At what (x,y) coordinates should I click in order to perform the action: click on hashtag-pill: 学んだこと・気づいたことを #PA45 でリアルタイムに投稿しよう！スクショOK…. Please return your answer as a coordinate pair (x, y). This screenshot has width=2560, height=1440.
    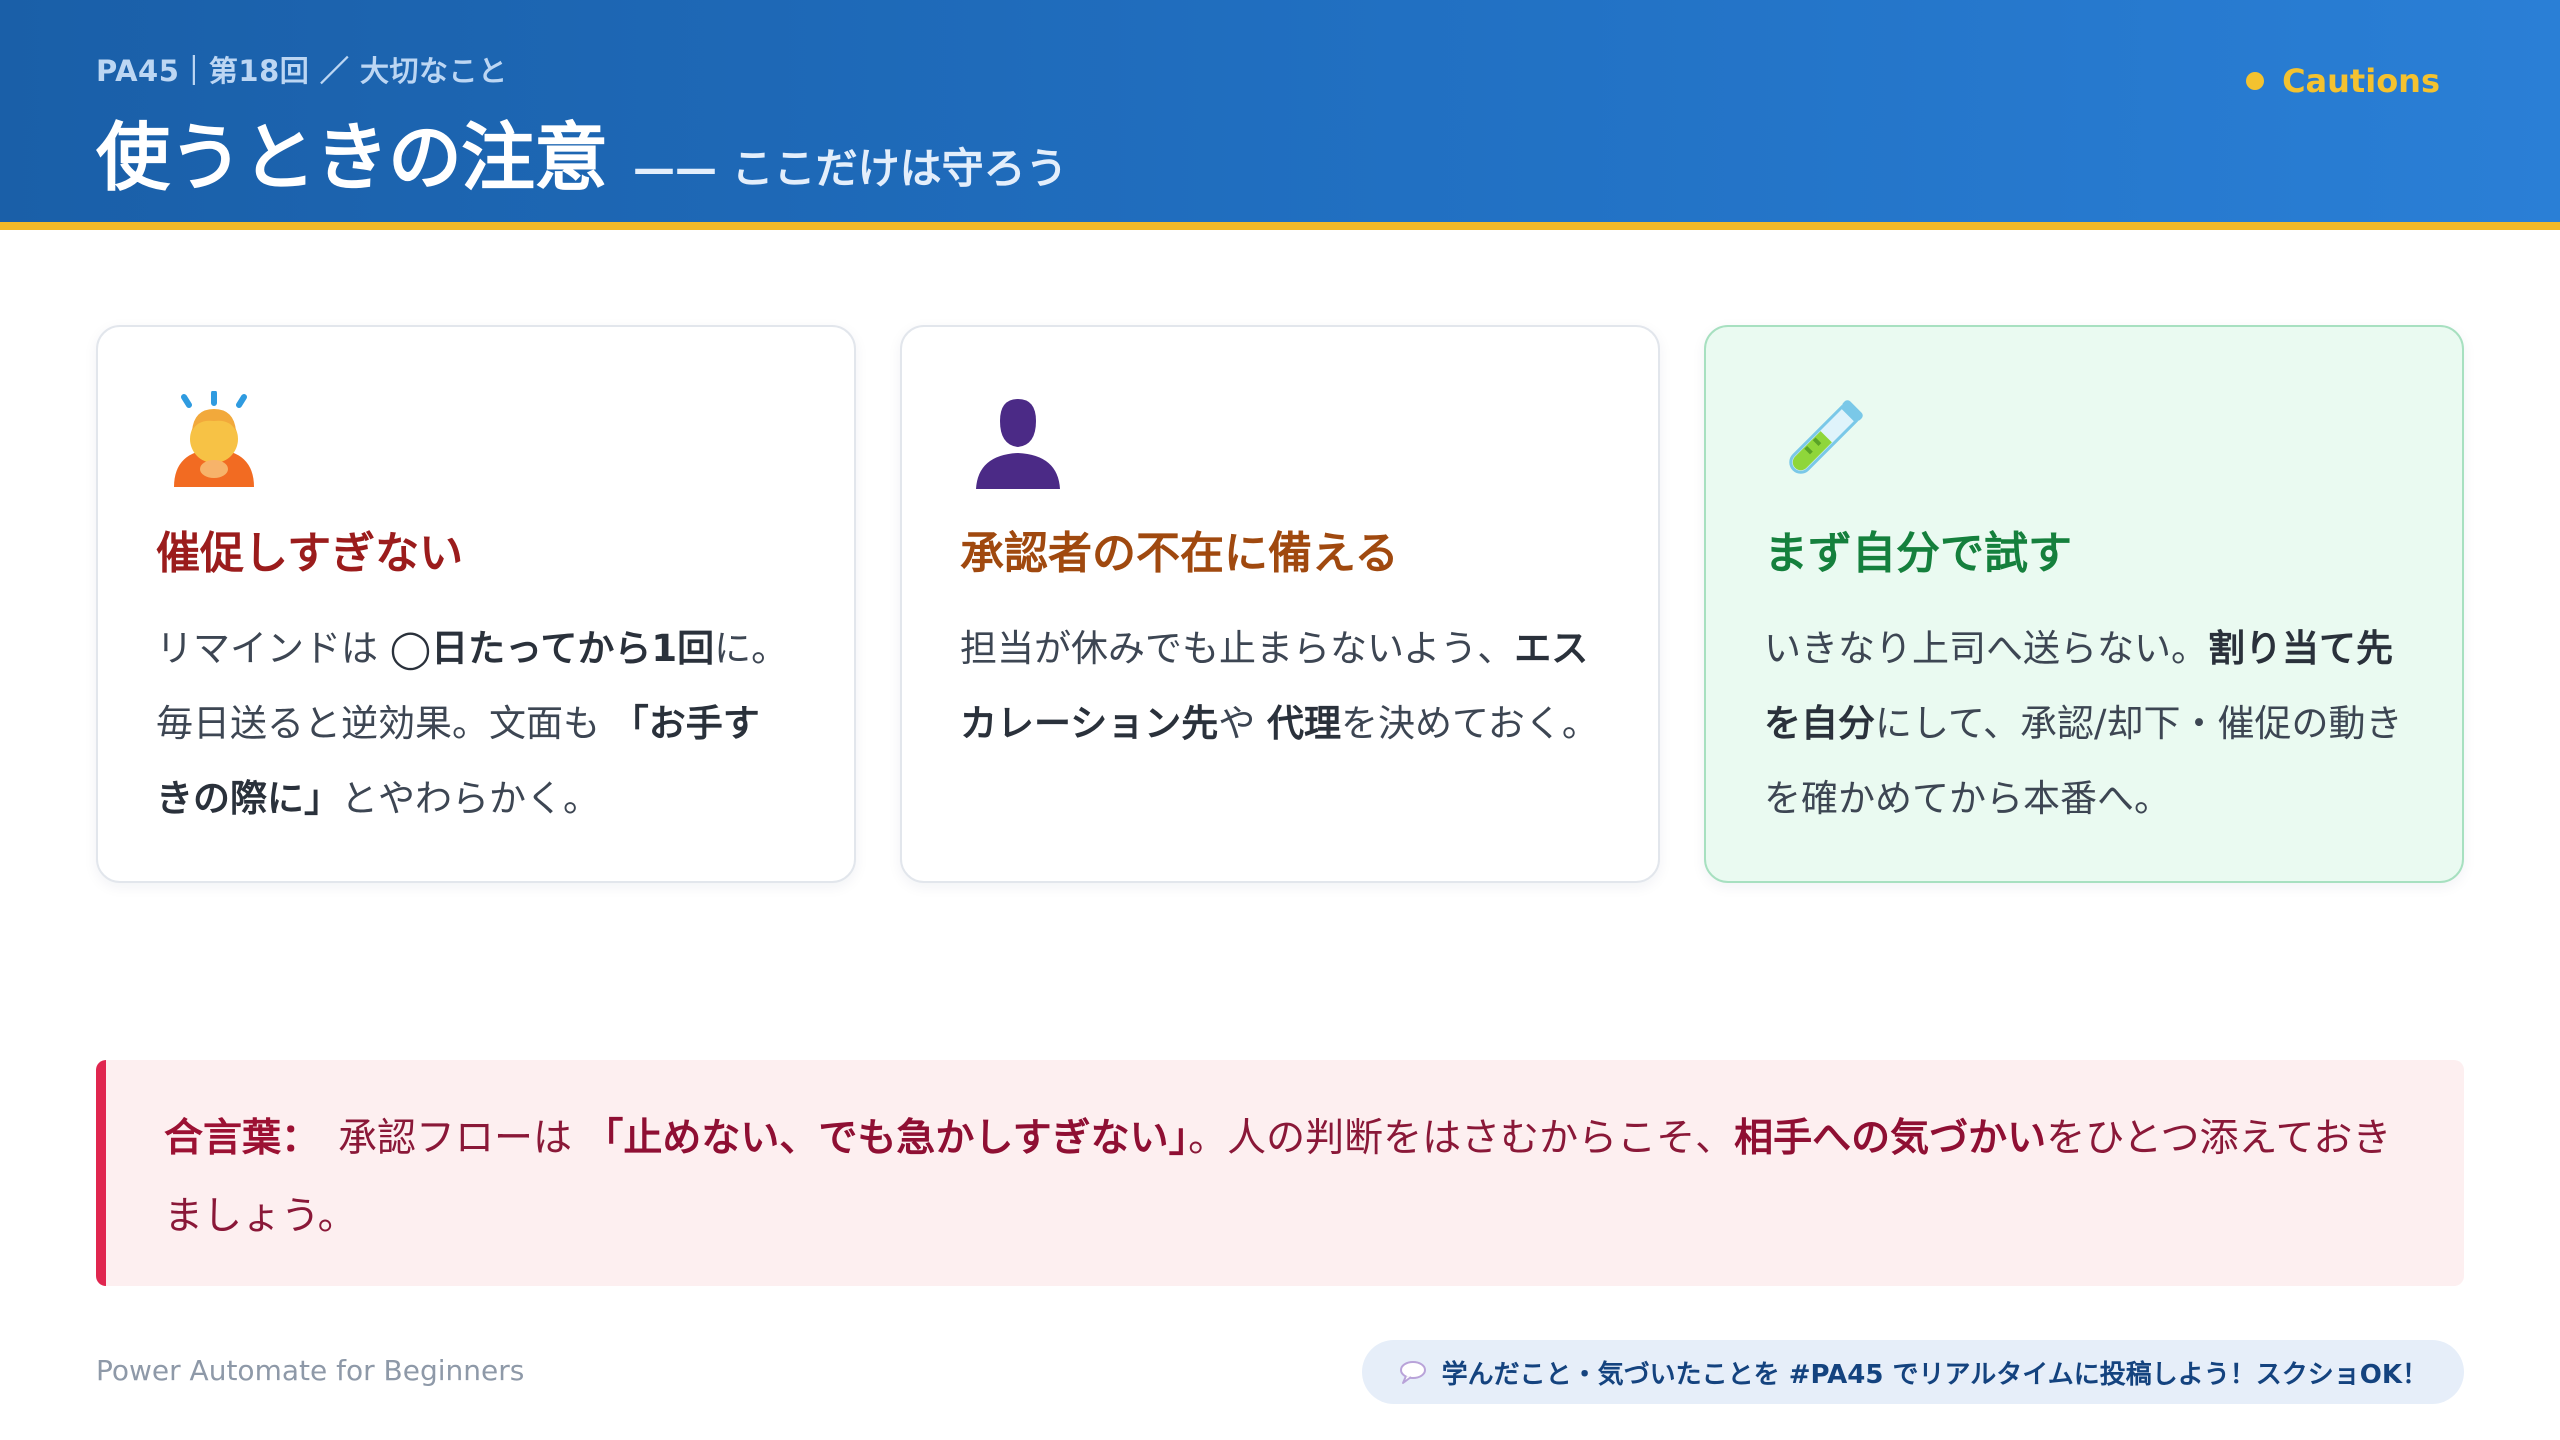
    Looking at the image, I should click on (1912, 1372).